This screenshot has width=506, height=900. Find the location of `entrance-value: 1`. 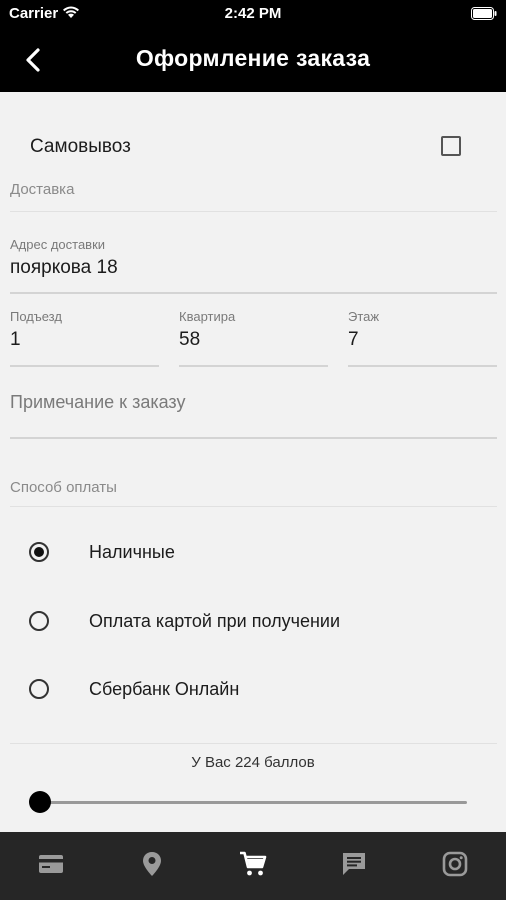

entrance-value: 1 is located at coordinates (15, 340).